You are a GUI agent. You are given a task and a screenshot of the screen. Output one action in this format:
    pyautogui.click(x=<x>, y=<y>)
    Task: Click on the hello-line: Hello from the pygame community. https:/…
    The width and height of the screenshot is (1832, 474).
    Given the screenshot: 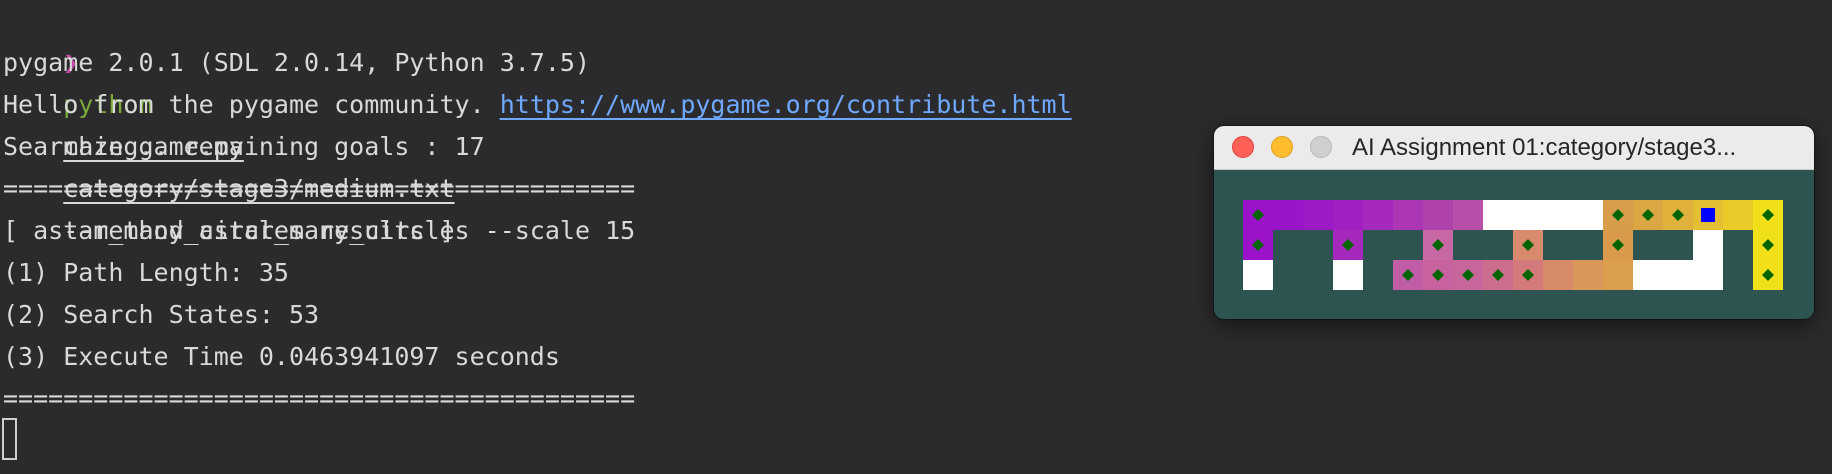 What is the action you would take?
    pyautogui.click(x=537, y=105)
    